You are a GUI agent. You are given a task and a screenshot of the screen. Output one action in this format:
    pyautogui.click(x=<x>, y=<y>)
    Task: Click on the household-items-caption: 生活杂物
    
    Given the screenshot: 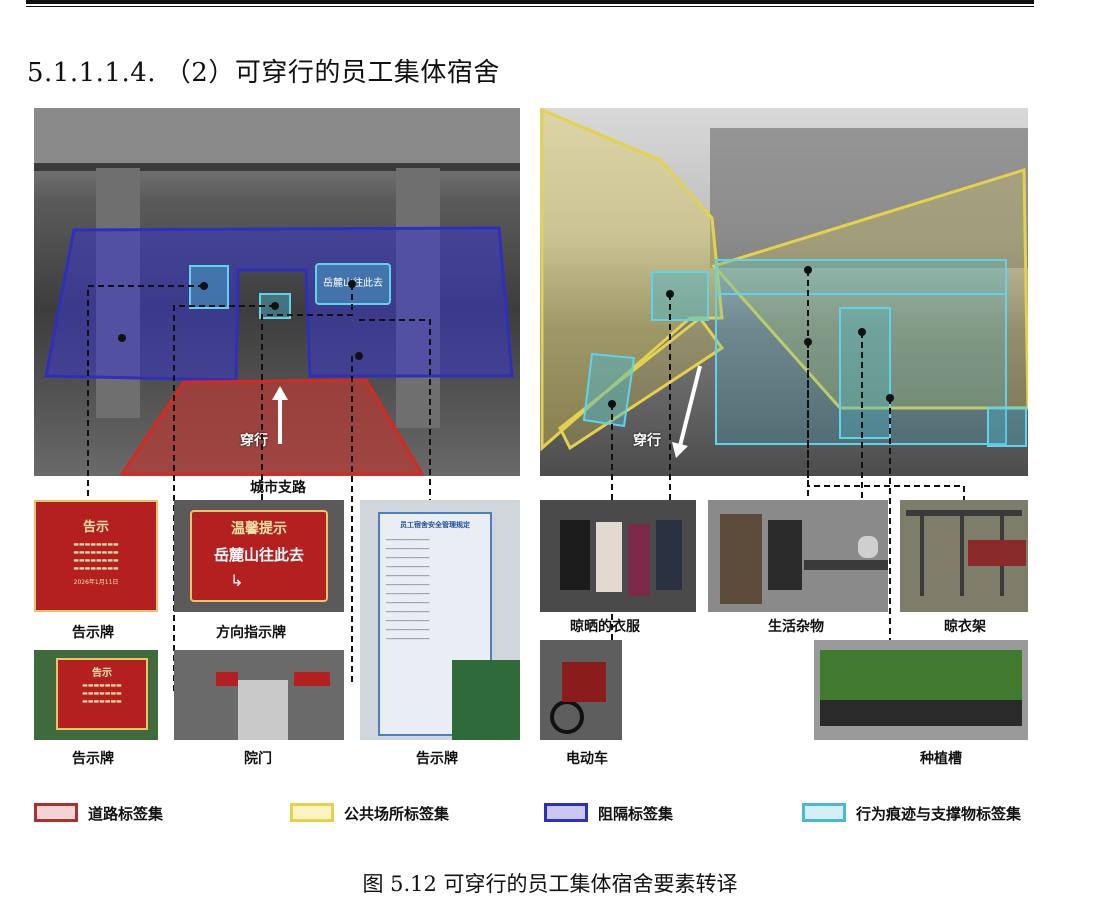 What is the action you would take?
    pyautogui.click(x=796, y=627)
    